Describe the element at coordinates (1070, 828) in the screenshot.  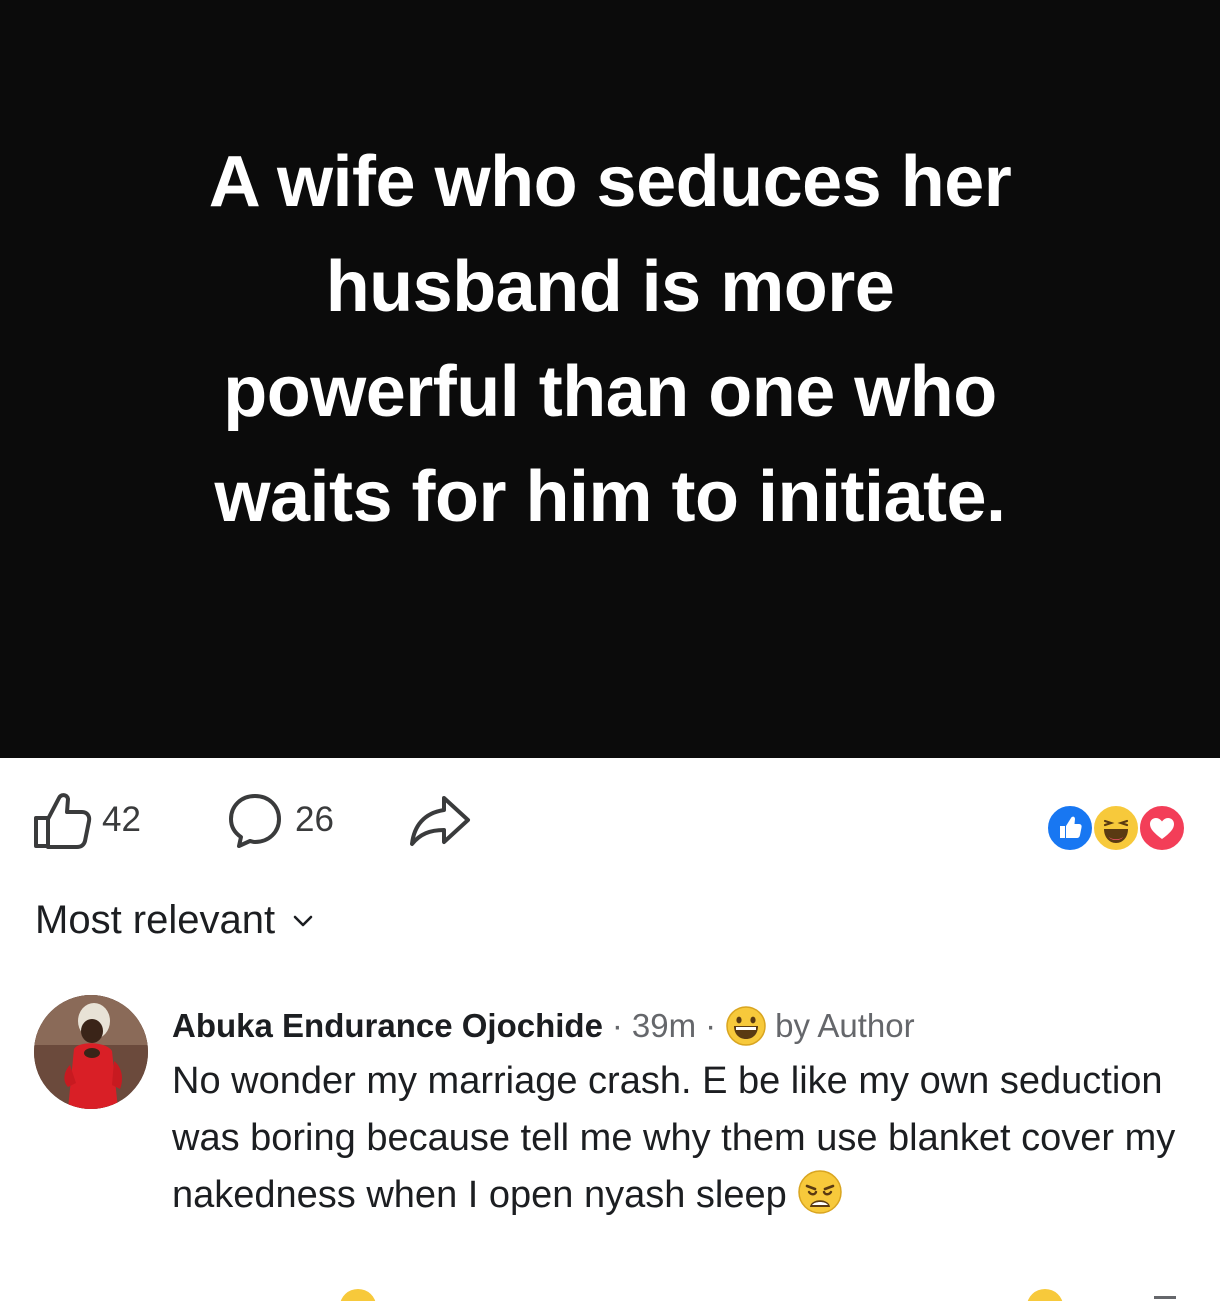
I see `like-reaction-icon` at that location.